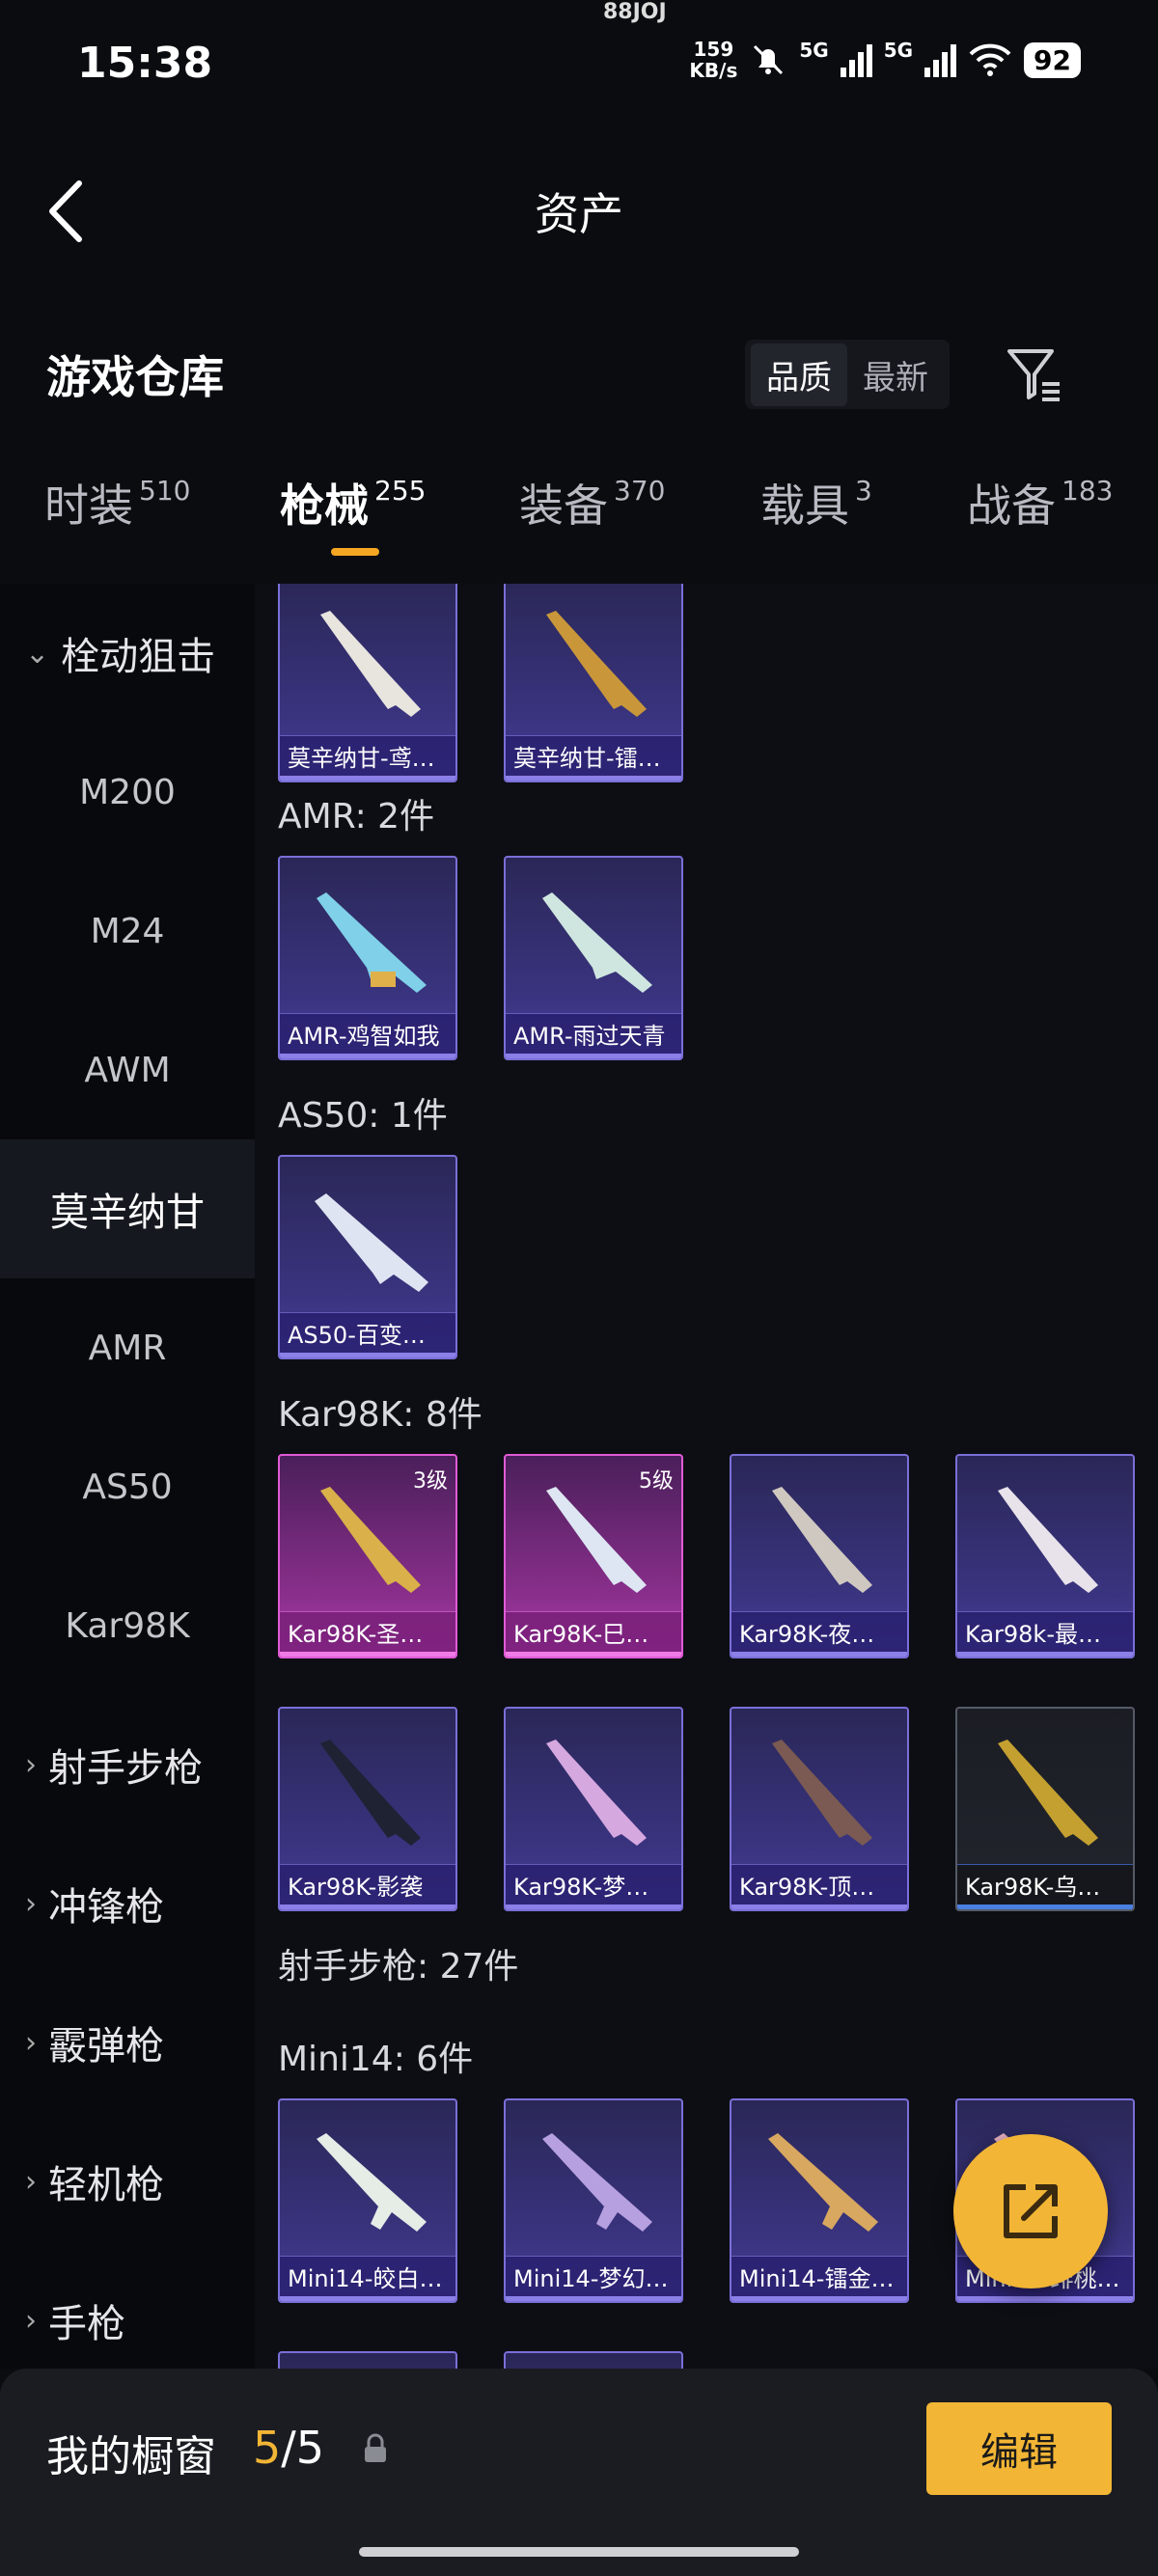 This screenshot has height=2576, width=1158. What do you see at coordinates (635, 12) in the screenshot?
I see `camera-notch-text: 88JOJ` at bounding box center [635, 12].